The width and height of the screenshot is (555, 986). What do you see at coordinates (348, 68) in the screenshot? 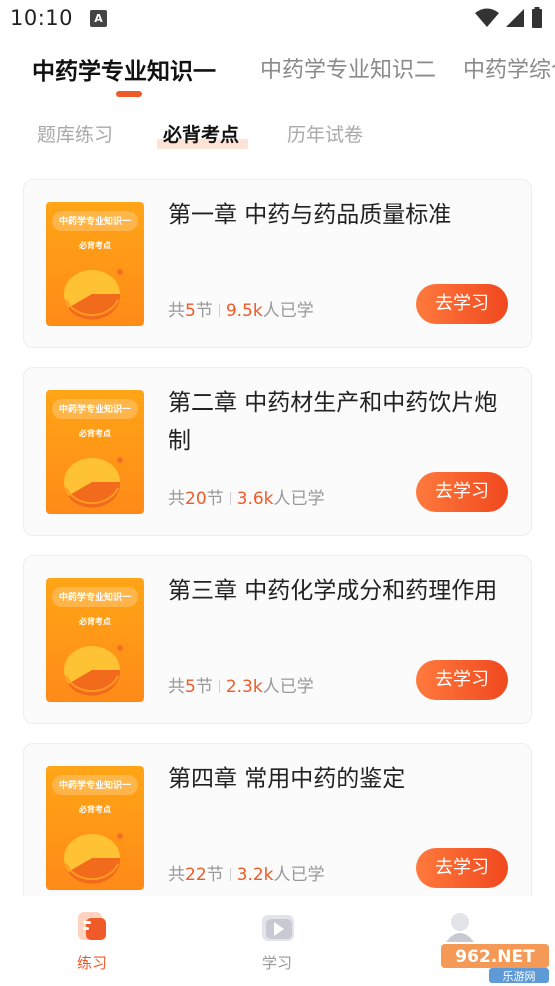
I see `tab-knowledge-2: 中药学专业知识二` at bounding box center [348, 68].